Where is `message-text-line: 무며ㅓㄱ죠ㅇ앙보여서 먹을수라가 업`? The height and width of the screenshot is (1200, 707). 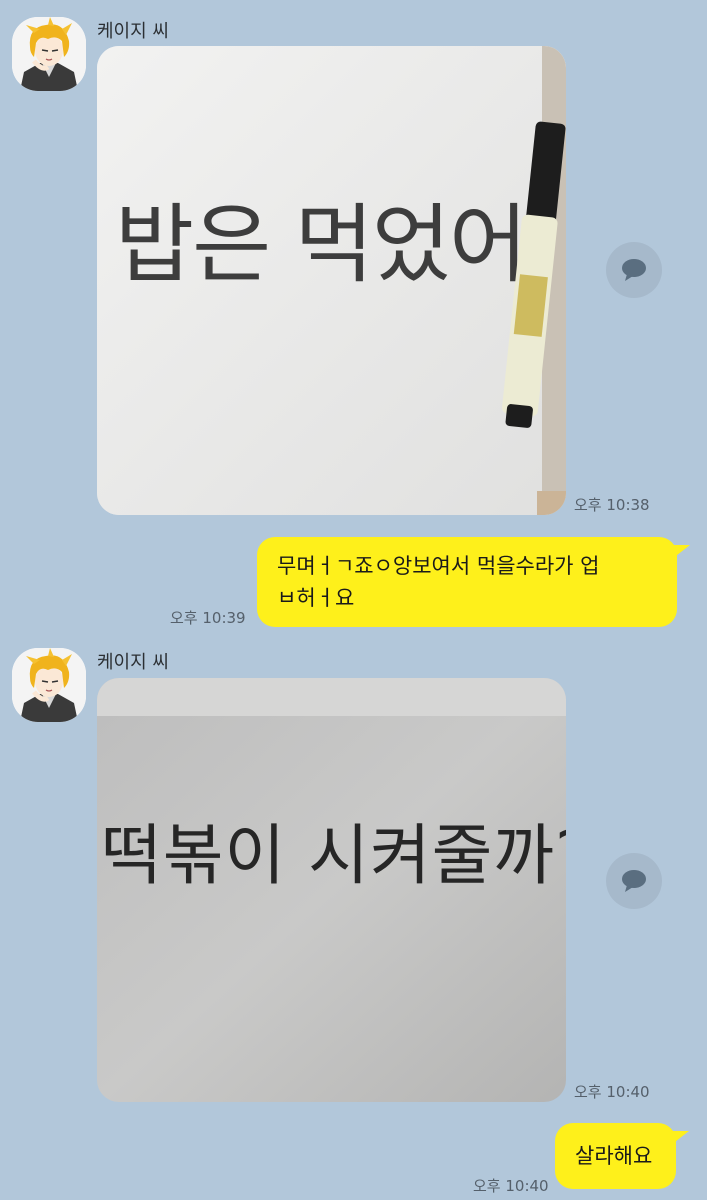 message-text-line: 무며ㅓㄱ죠ㅇ앙보여서 먹을수라가 업 is located at coordinates (438, 566).